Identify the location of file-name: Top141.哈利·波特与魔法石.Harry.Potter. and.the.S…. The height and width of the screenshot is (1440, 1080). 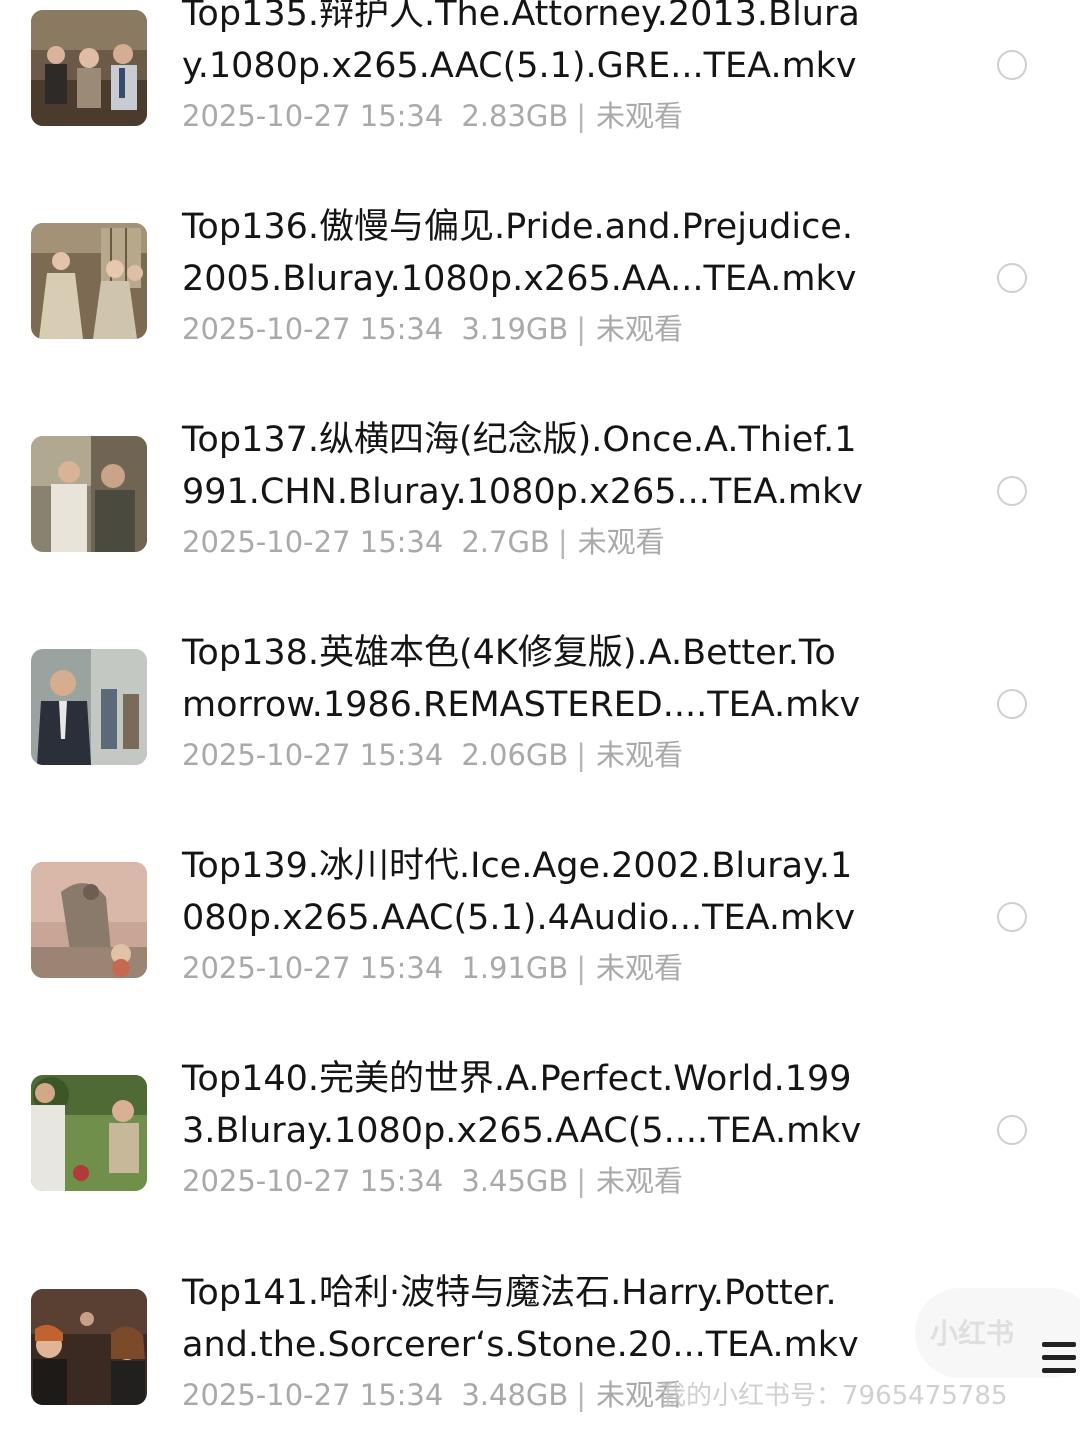
(532, 1319).